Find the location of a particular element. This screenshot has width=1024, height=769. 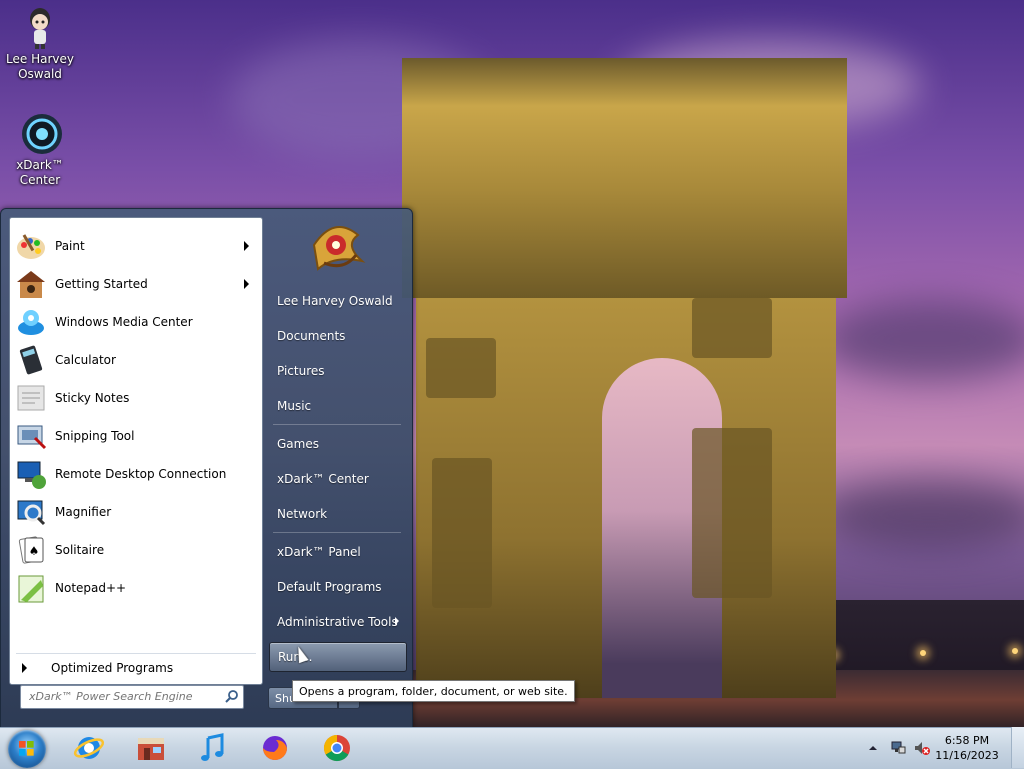

program-label: Paint is located at coordinates (70, 246).